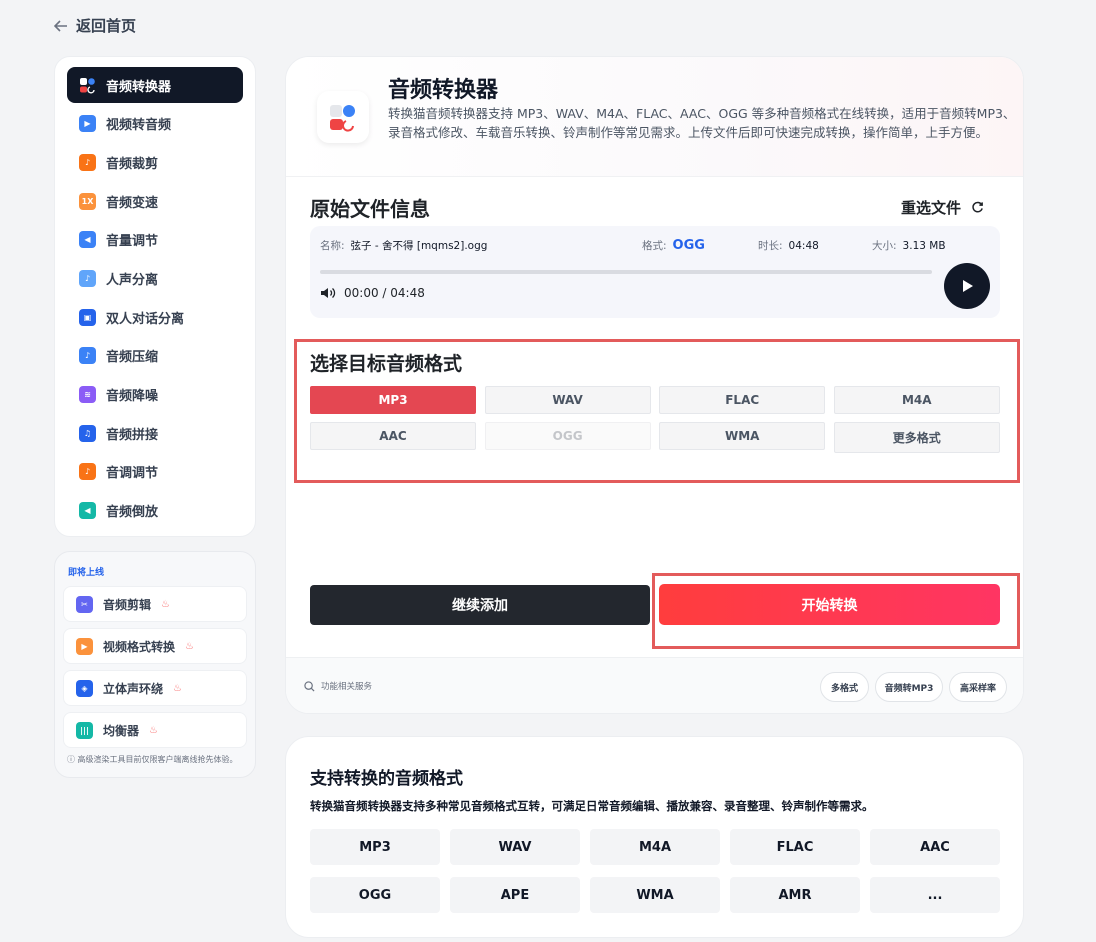 This screenshot has height=942, width=1096. What do you see at coordinates (795, 895) in the screenshot?
I see `supported-format: AMR` at bounding box center [795, 895].